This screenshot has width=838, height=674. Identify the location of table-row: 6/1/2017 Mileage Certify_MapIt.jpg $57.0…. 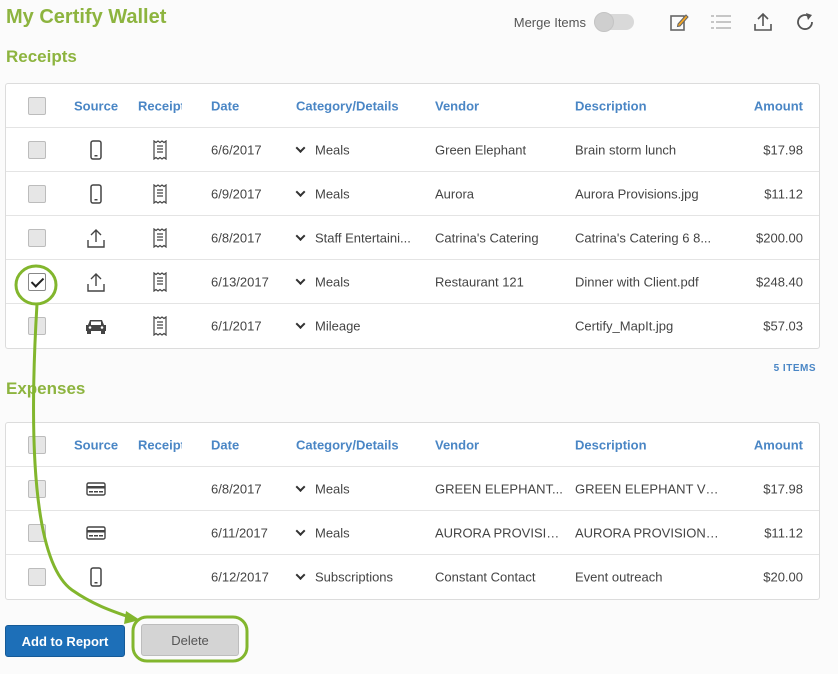
(412, 326).